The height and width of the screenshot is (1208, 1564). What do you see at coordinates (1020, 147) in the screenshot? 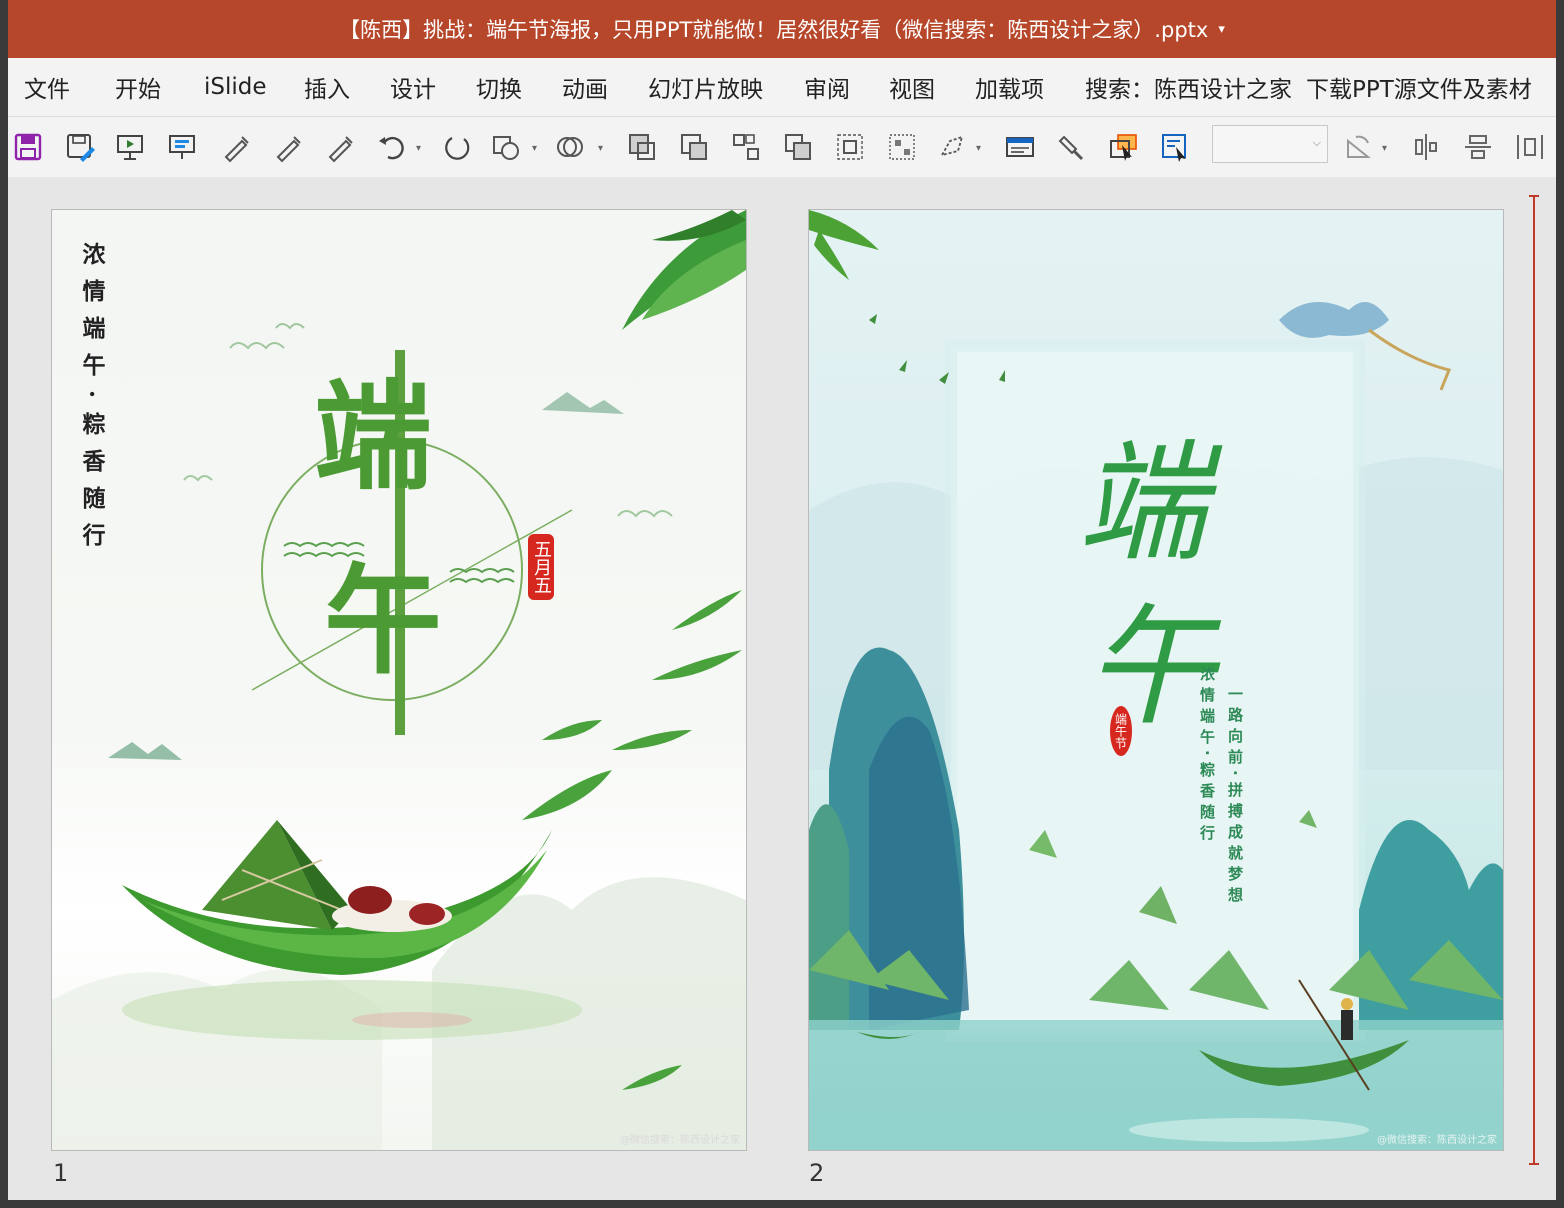
I see `textbox-icon` at bounding box center [1020, 147].